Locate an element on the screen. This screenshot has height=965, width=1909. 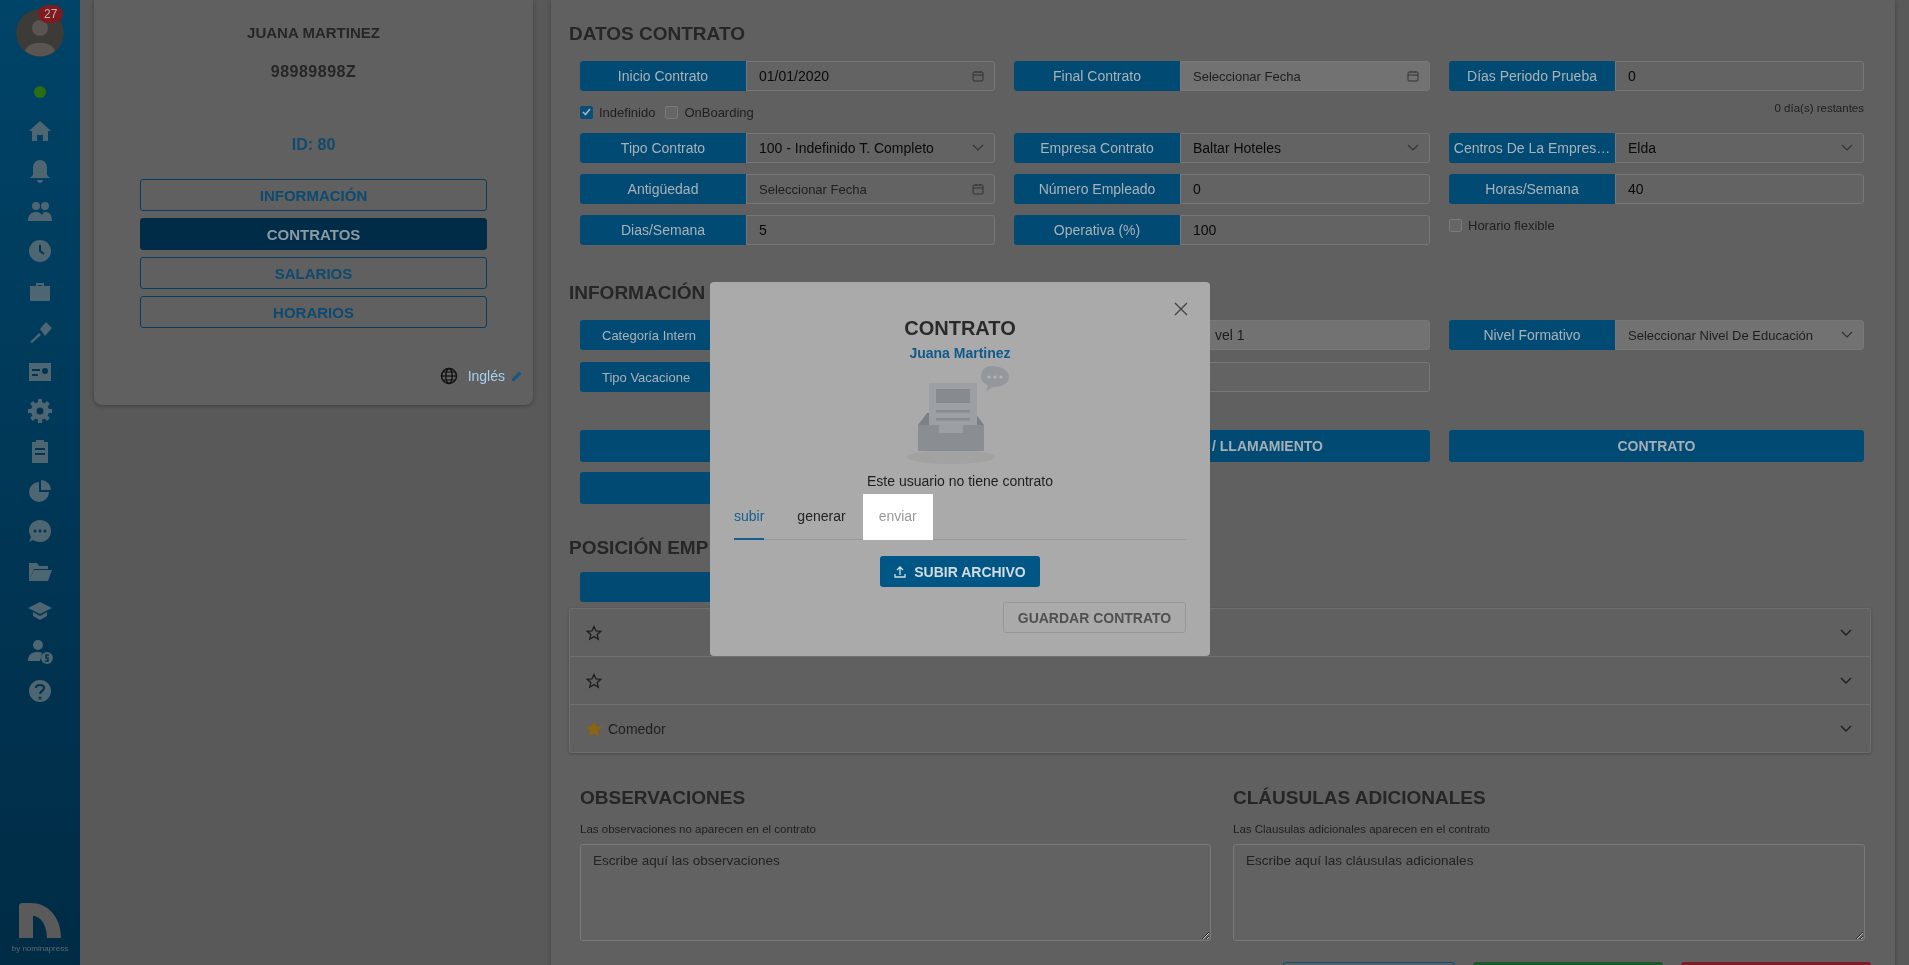
profile-tab: CONTRATOS is located at coordinates (313, 234).